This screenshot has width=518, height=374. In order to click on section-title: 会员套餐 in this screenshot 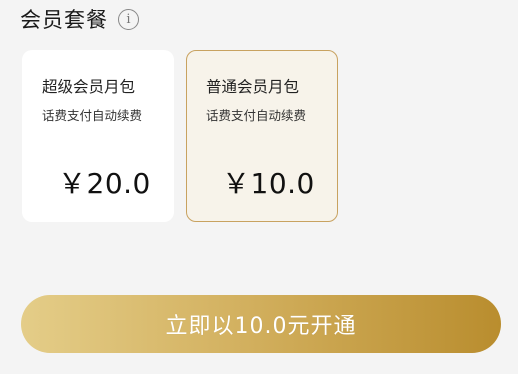, I will do `click(64, 20)`.